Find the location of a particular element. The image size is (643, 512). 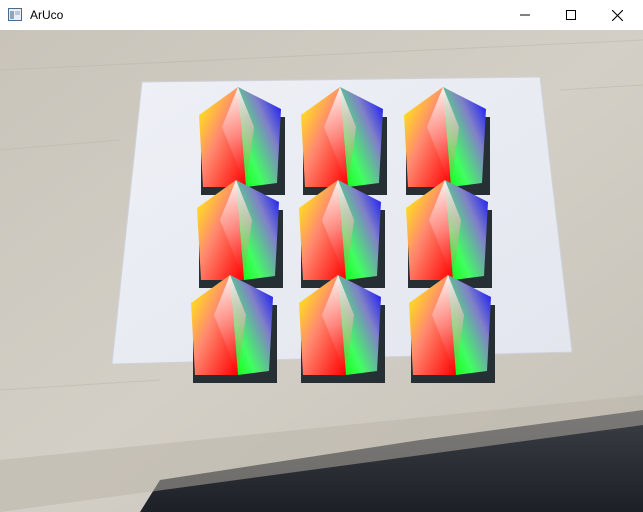

minimize-button is located at coordinates (525, 15).